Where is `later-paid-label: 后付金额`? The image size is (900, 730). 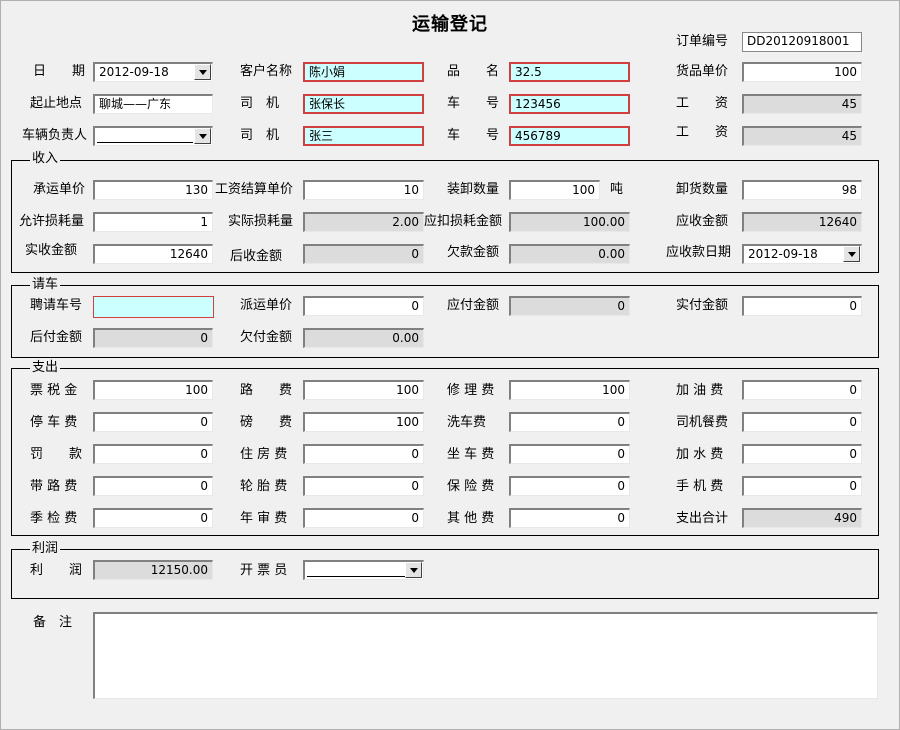
later-paid-label: 后付金额 is located at coordinates (56, 337).